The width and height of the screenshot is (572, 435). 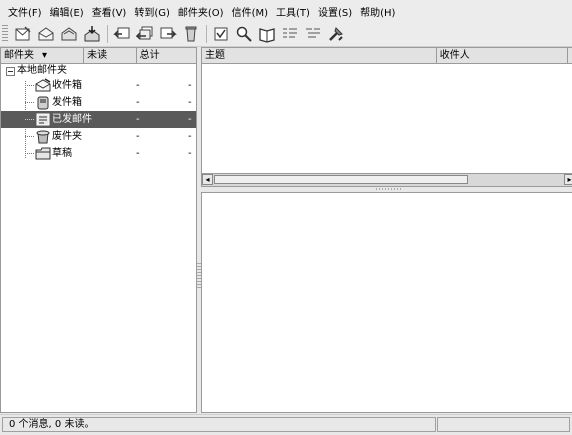 I want to click on folder-outbox-total: -, so click(x=190, y=102).